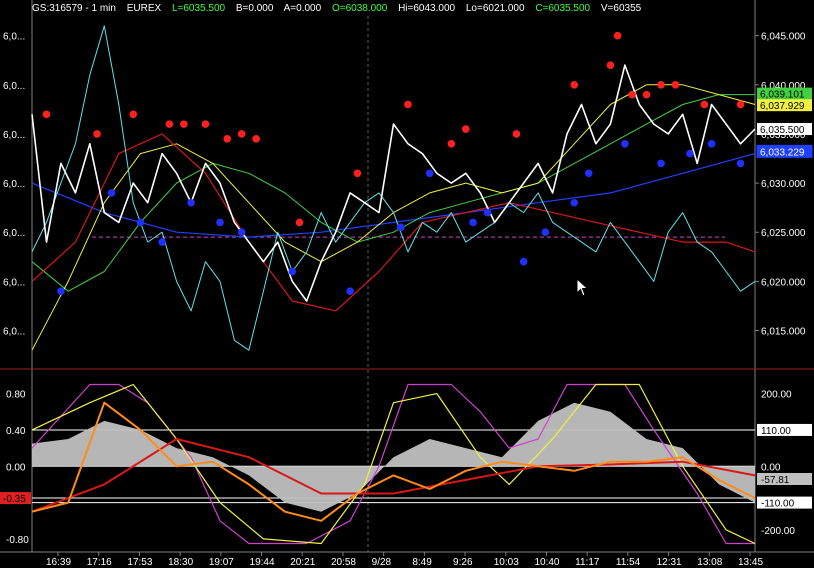  I want to click on price-right-tick: 6,025.000, so click(783, 233).